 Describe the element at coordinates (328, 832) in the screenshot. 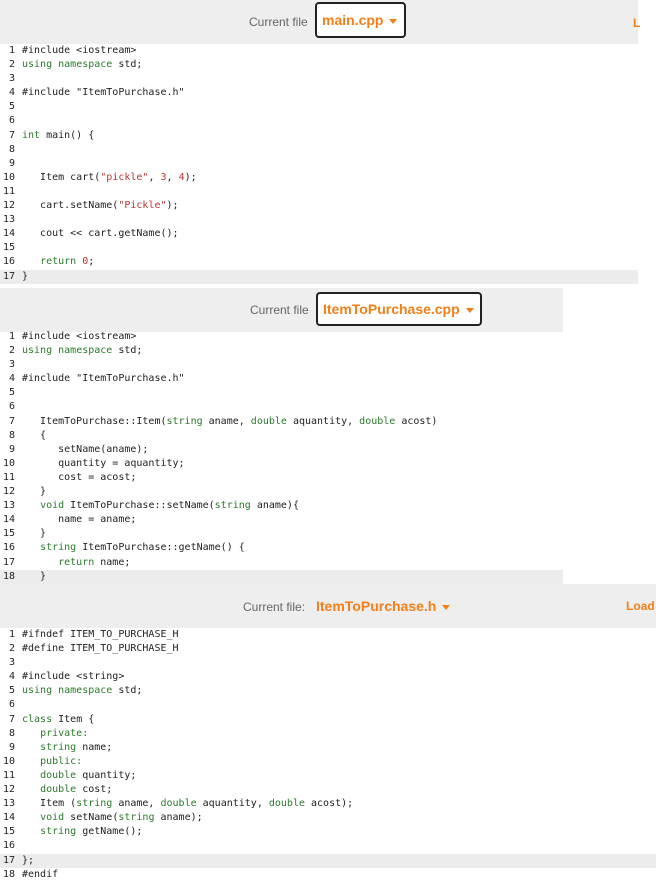

I see `code-line: 15 string getName();` at that location.